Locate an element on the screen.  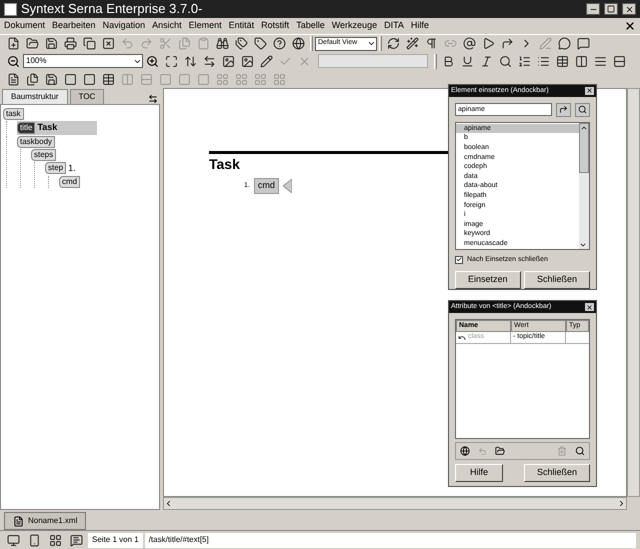
table-icon is located at coordinates (108, 79).